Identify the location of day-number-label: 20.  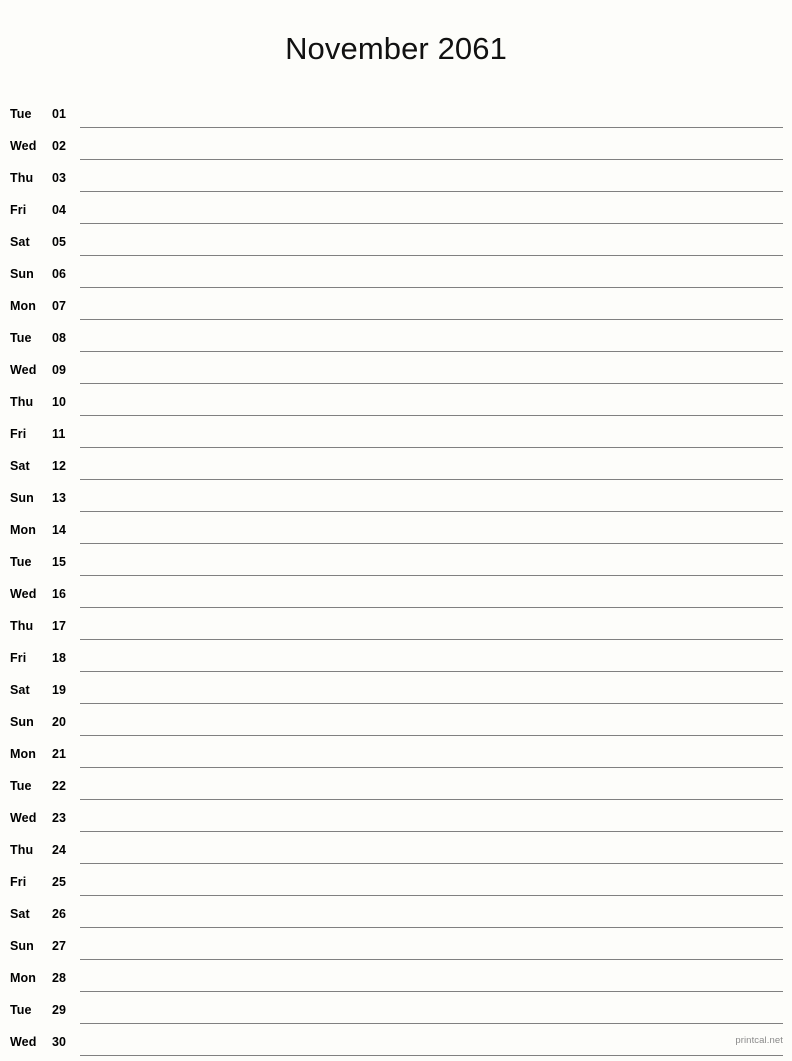
(59, 721).